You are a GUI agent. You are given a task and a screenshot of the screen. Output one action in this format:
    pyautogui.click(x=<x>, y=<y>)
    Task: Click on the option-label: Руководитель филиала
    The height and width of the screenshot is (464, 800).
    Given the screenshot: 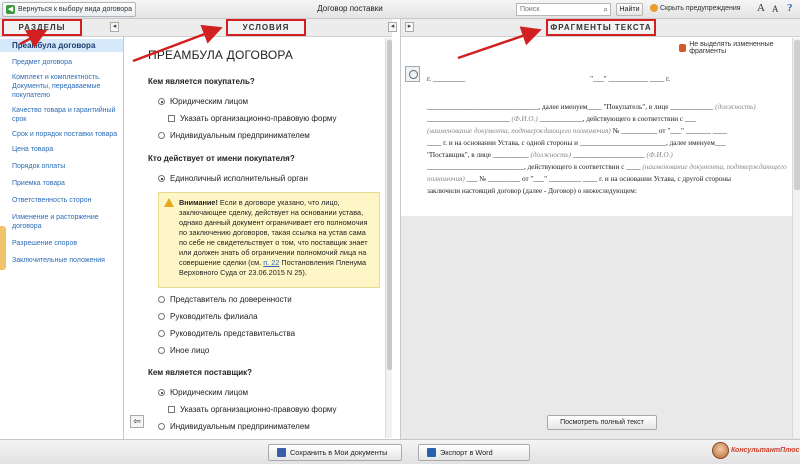 What is the action you would take?
    pyautogui.click(x=214, y=316)
    